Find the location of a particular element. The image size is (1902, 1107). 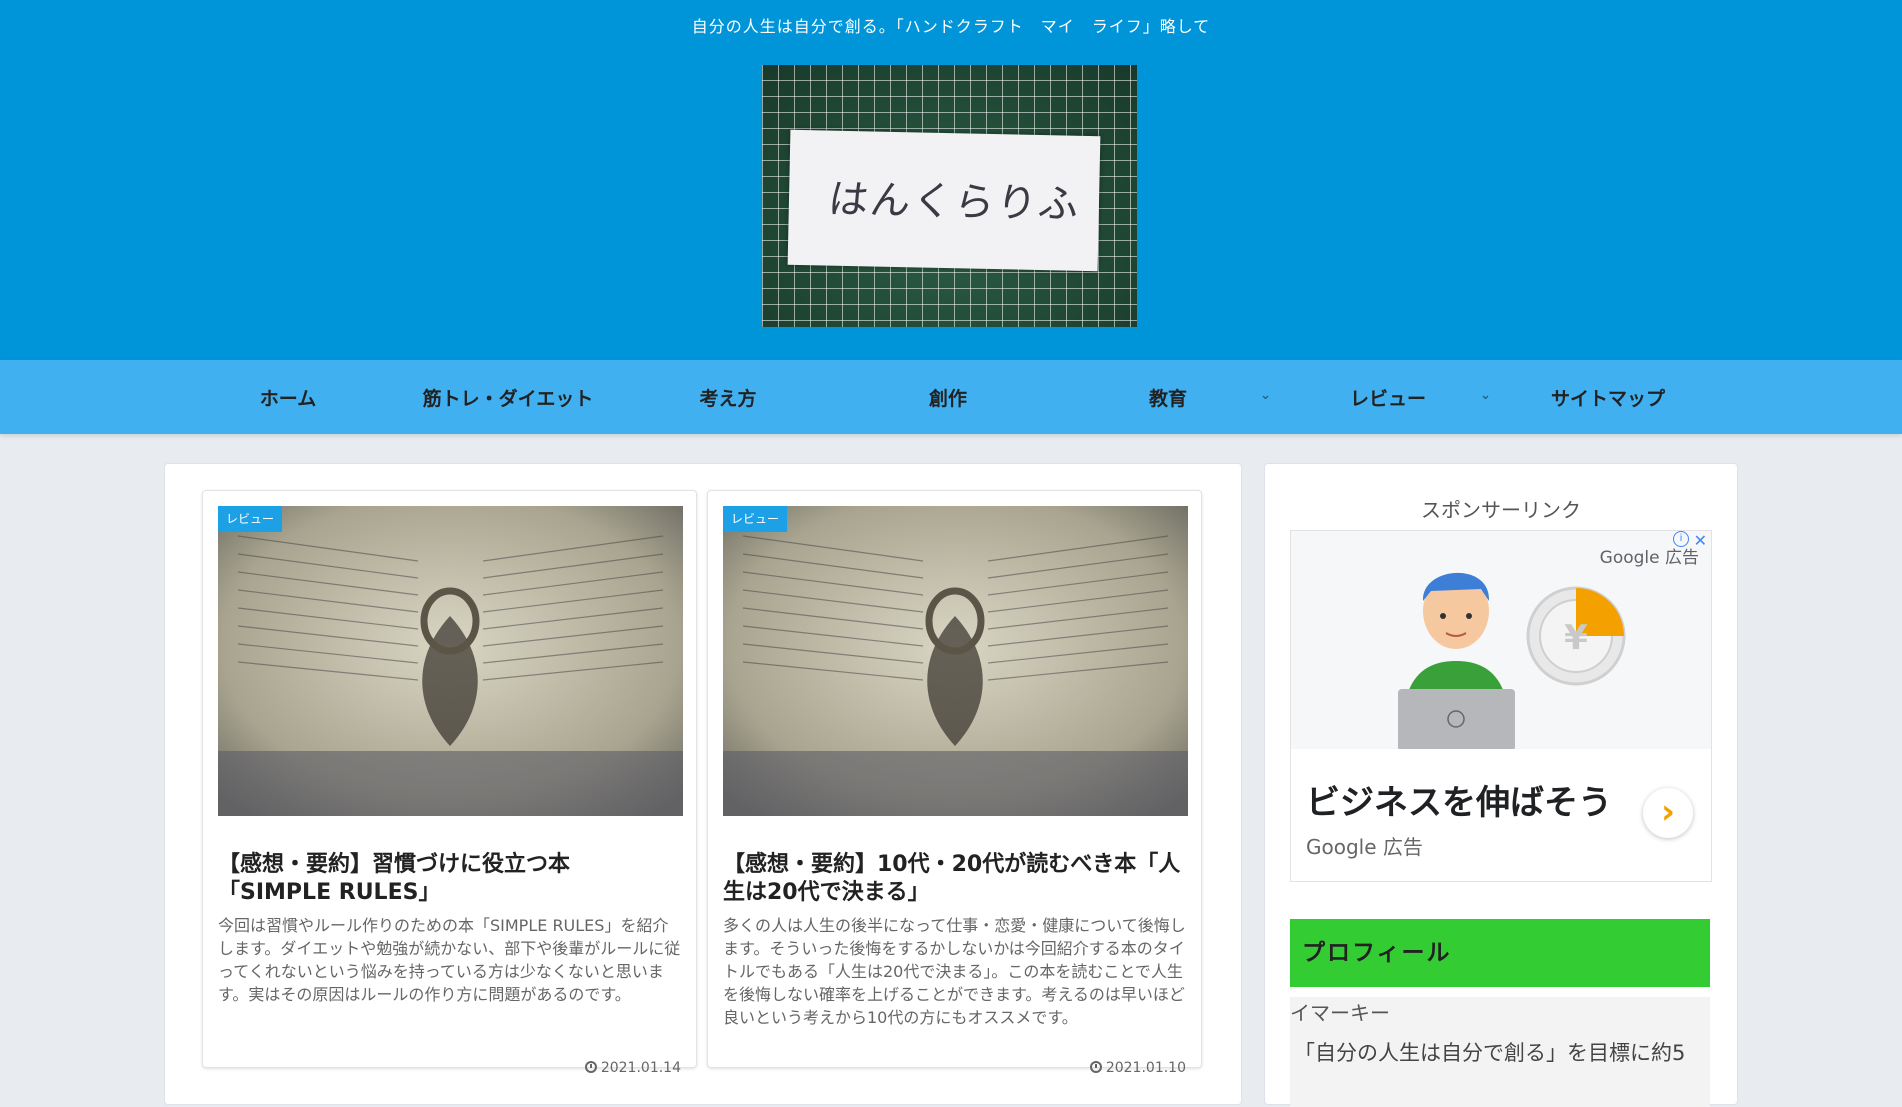

ad-illustration: ¥ Google 広告 i ✕ is located at coordinates (1501, 641).